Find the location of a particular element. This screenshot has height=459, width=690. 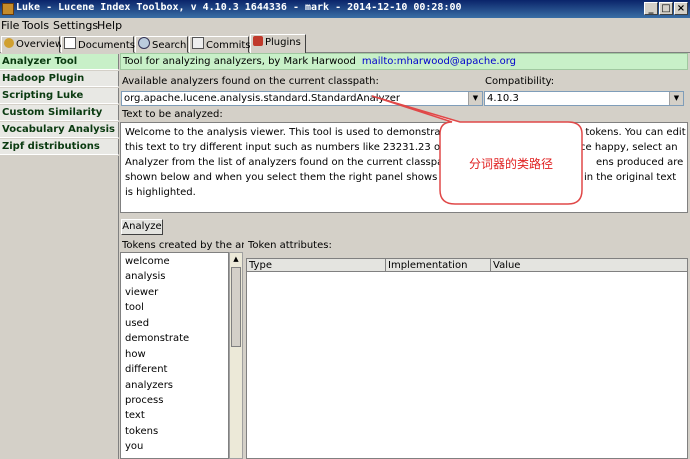

list-item: used is located at coordinates (137, 323).